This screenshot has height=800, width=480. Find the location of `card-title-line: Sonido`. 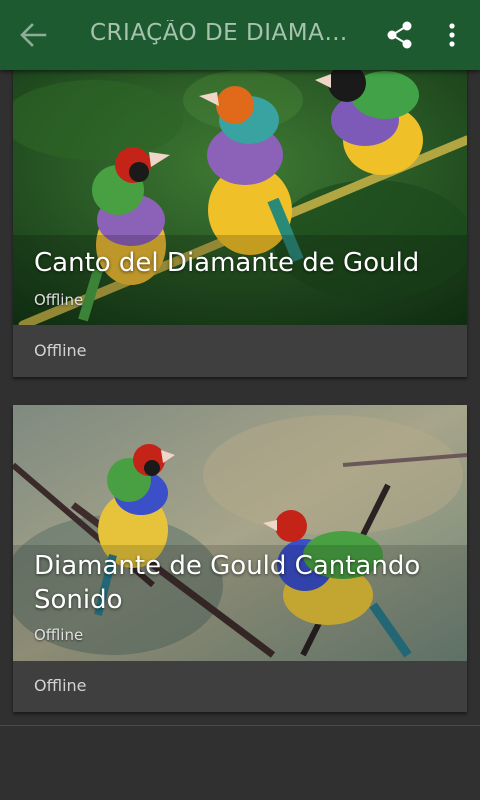

card-title-line: Sonido is located at coordinates (78, 600).